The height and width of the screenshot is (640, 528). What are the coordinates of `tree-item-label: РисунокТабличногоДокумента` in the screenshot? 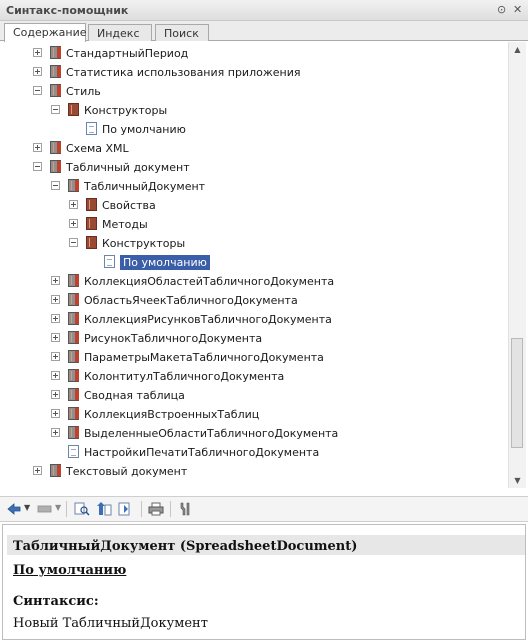 It's located at (173, 338).